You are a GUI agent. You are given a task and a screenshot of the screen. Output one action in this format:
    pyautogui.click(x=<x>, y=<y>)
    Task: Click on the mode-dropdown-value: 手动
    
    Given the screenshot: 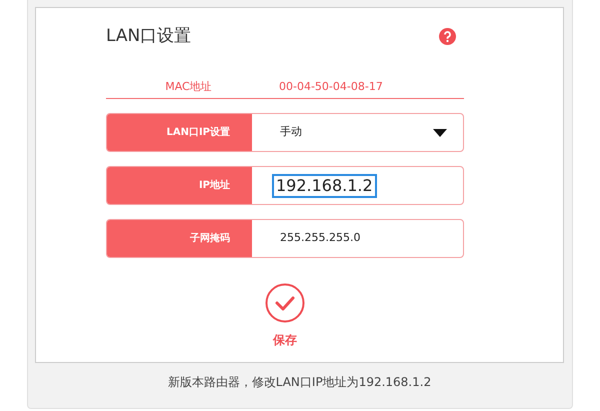 What is the action you would take?
    pyautogui.click(x=291, y=132)
    